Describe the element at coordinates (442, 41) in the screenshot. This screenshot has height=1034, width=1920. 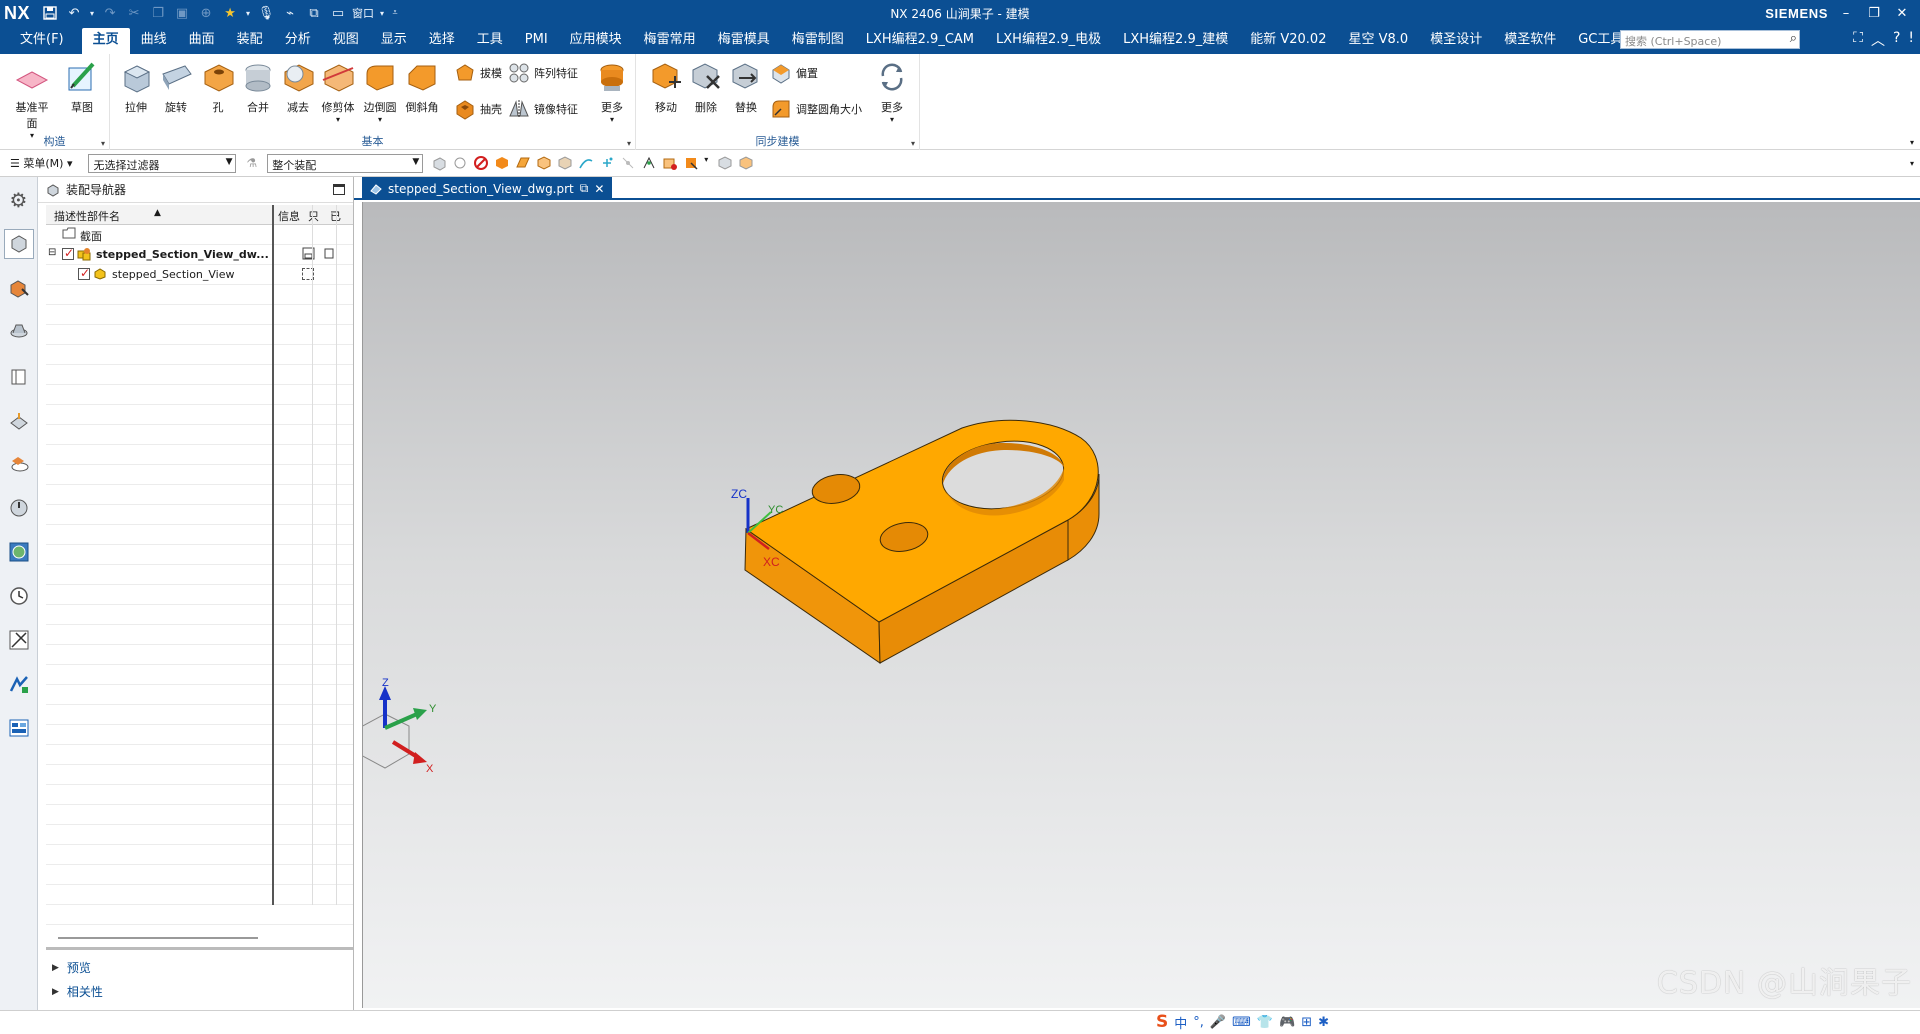
I see `ribbon-tab: 选择` at that location.